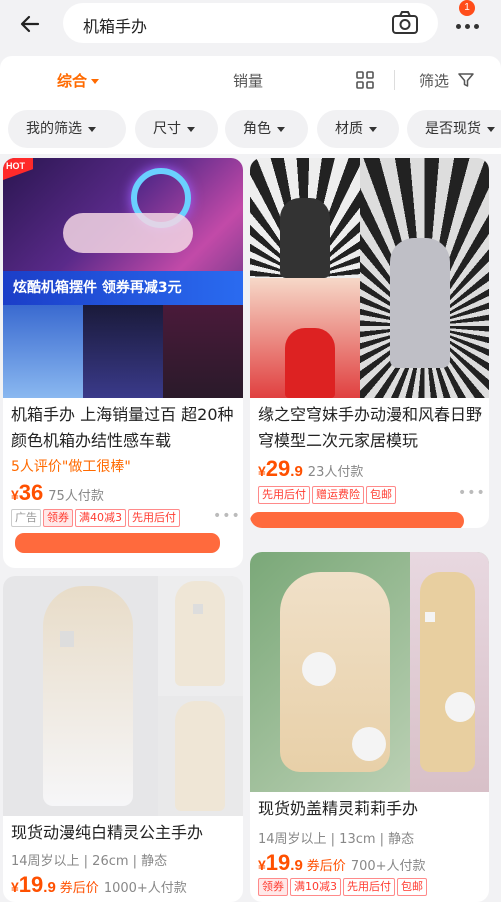 The image size is (501, 902). I want to click on tag-row: 领券 满10减3 先用后付 包邮, so click(343, 887).